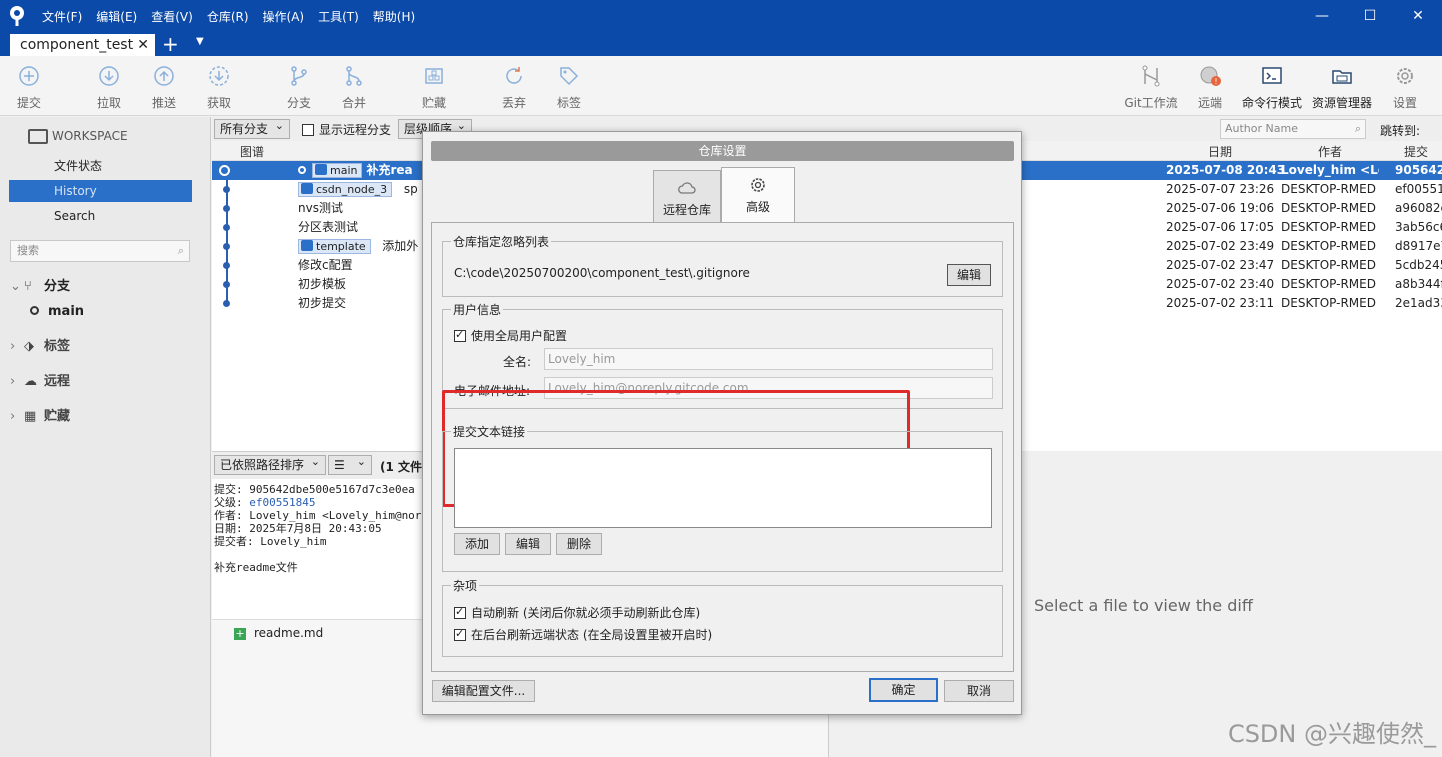 The width and height of the screenshot is (1442, 757). Describe the element at coordinates (1151, 87) in the screenshot. I see `gitflow-button: Git工作流` at that location.